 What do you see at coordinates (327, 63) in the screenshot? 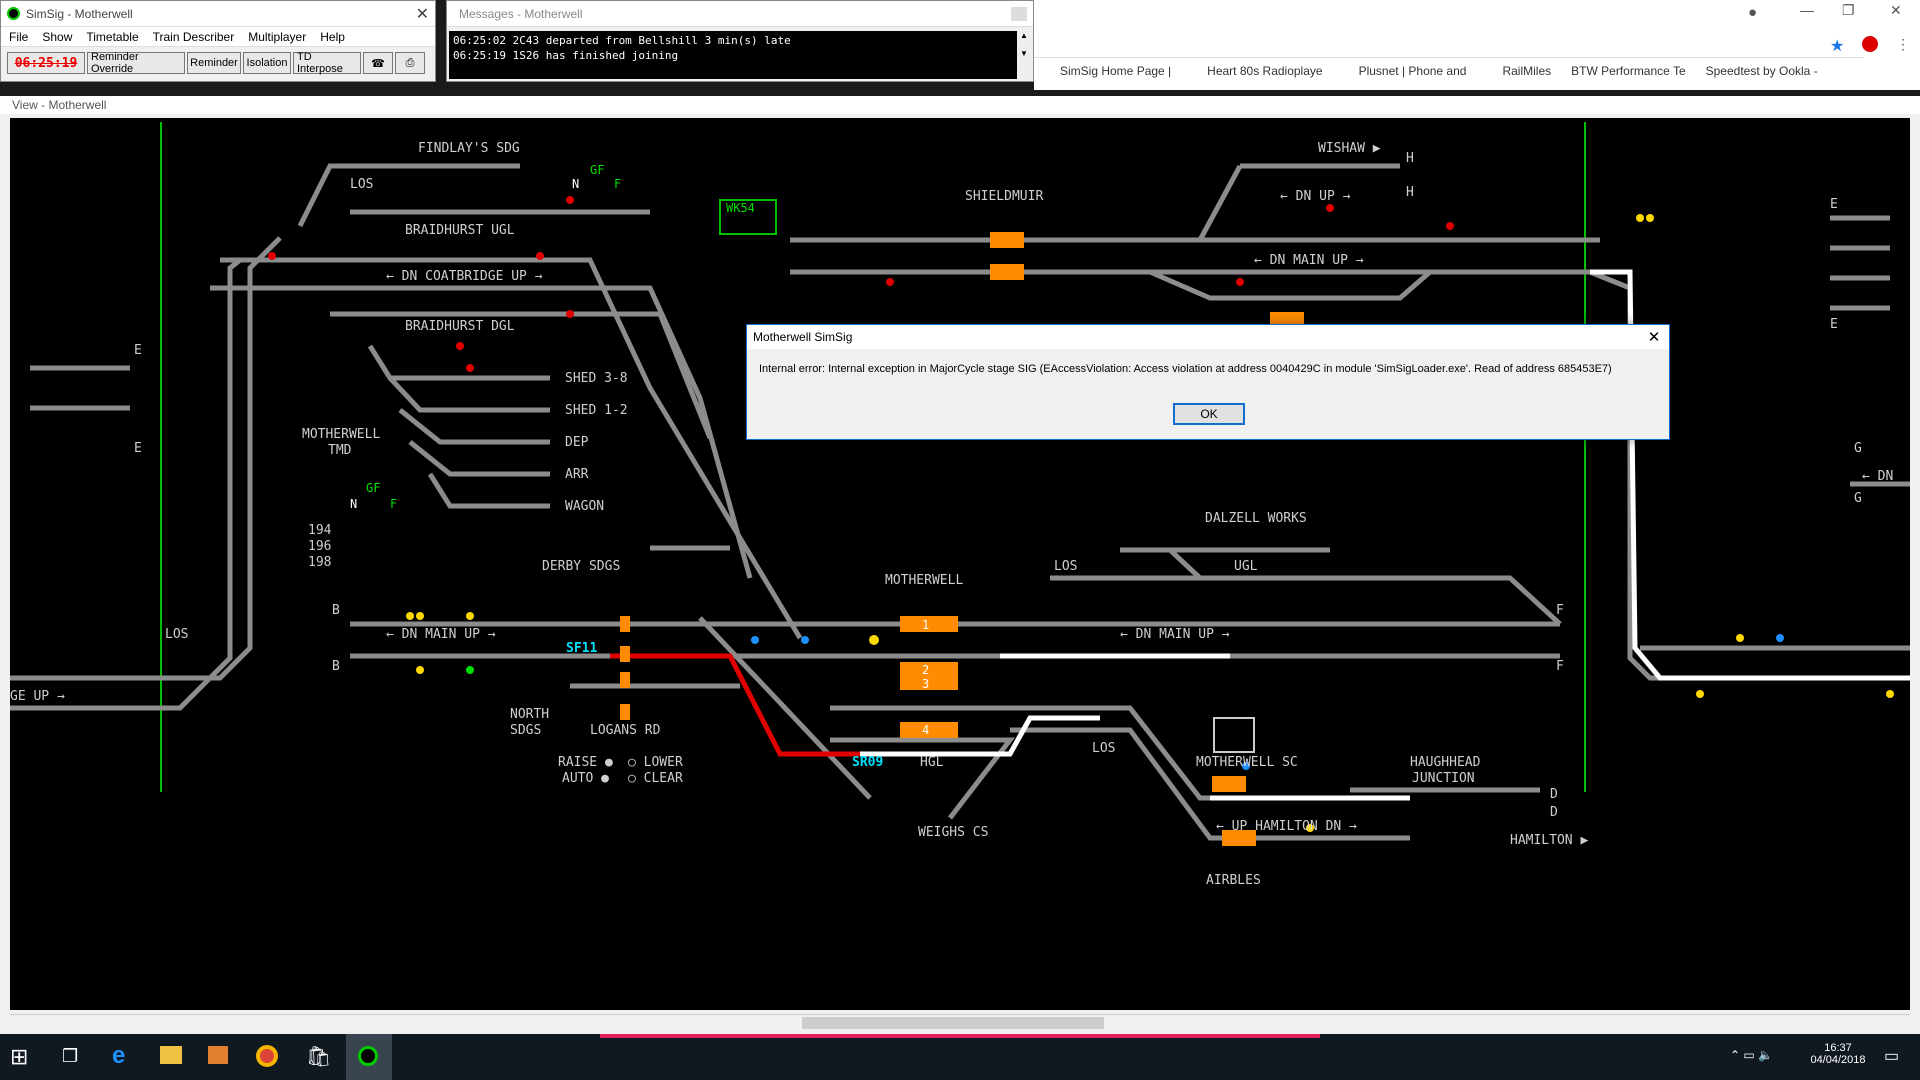
I see `td-interpose-button: TD Interpose` at bounding box center [327, 63].